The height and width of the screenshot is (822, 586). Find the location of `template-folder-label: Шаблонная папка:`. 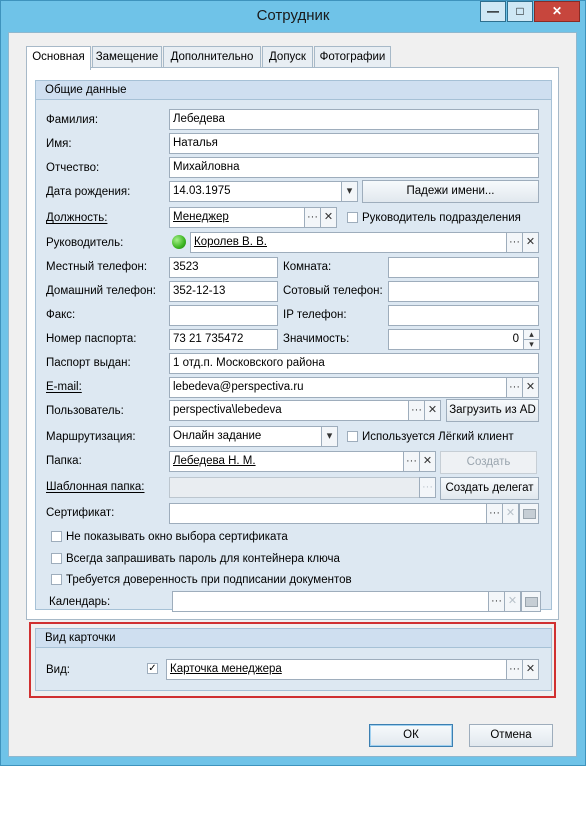

template-folder-label: Шаблонная папка: is located at coordinates (95, 487).